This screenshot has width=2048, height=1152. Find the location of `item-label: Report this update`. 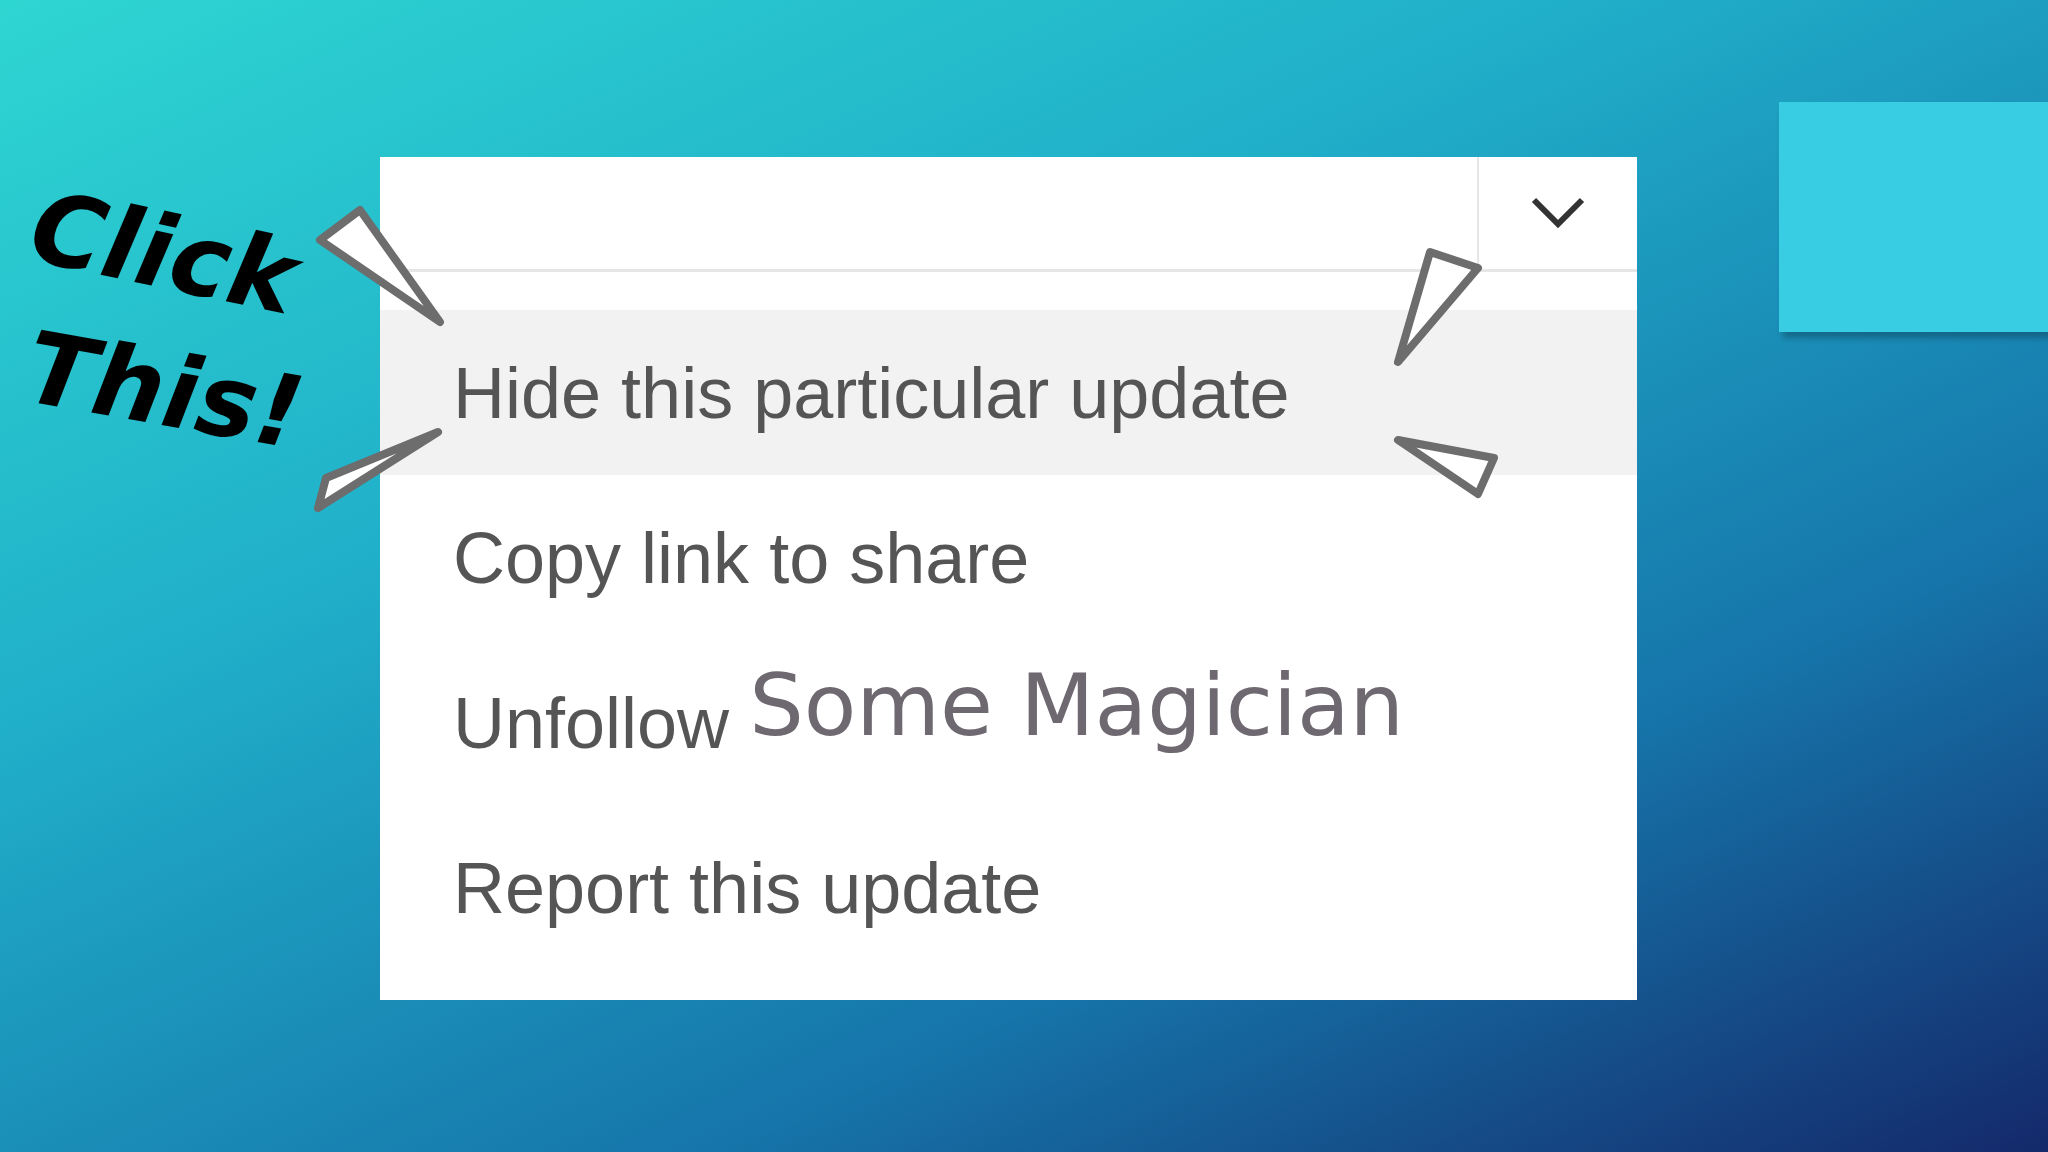

item-label: Report this update is located at coordinates (747, 887).